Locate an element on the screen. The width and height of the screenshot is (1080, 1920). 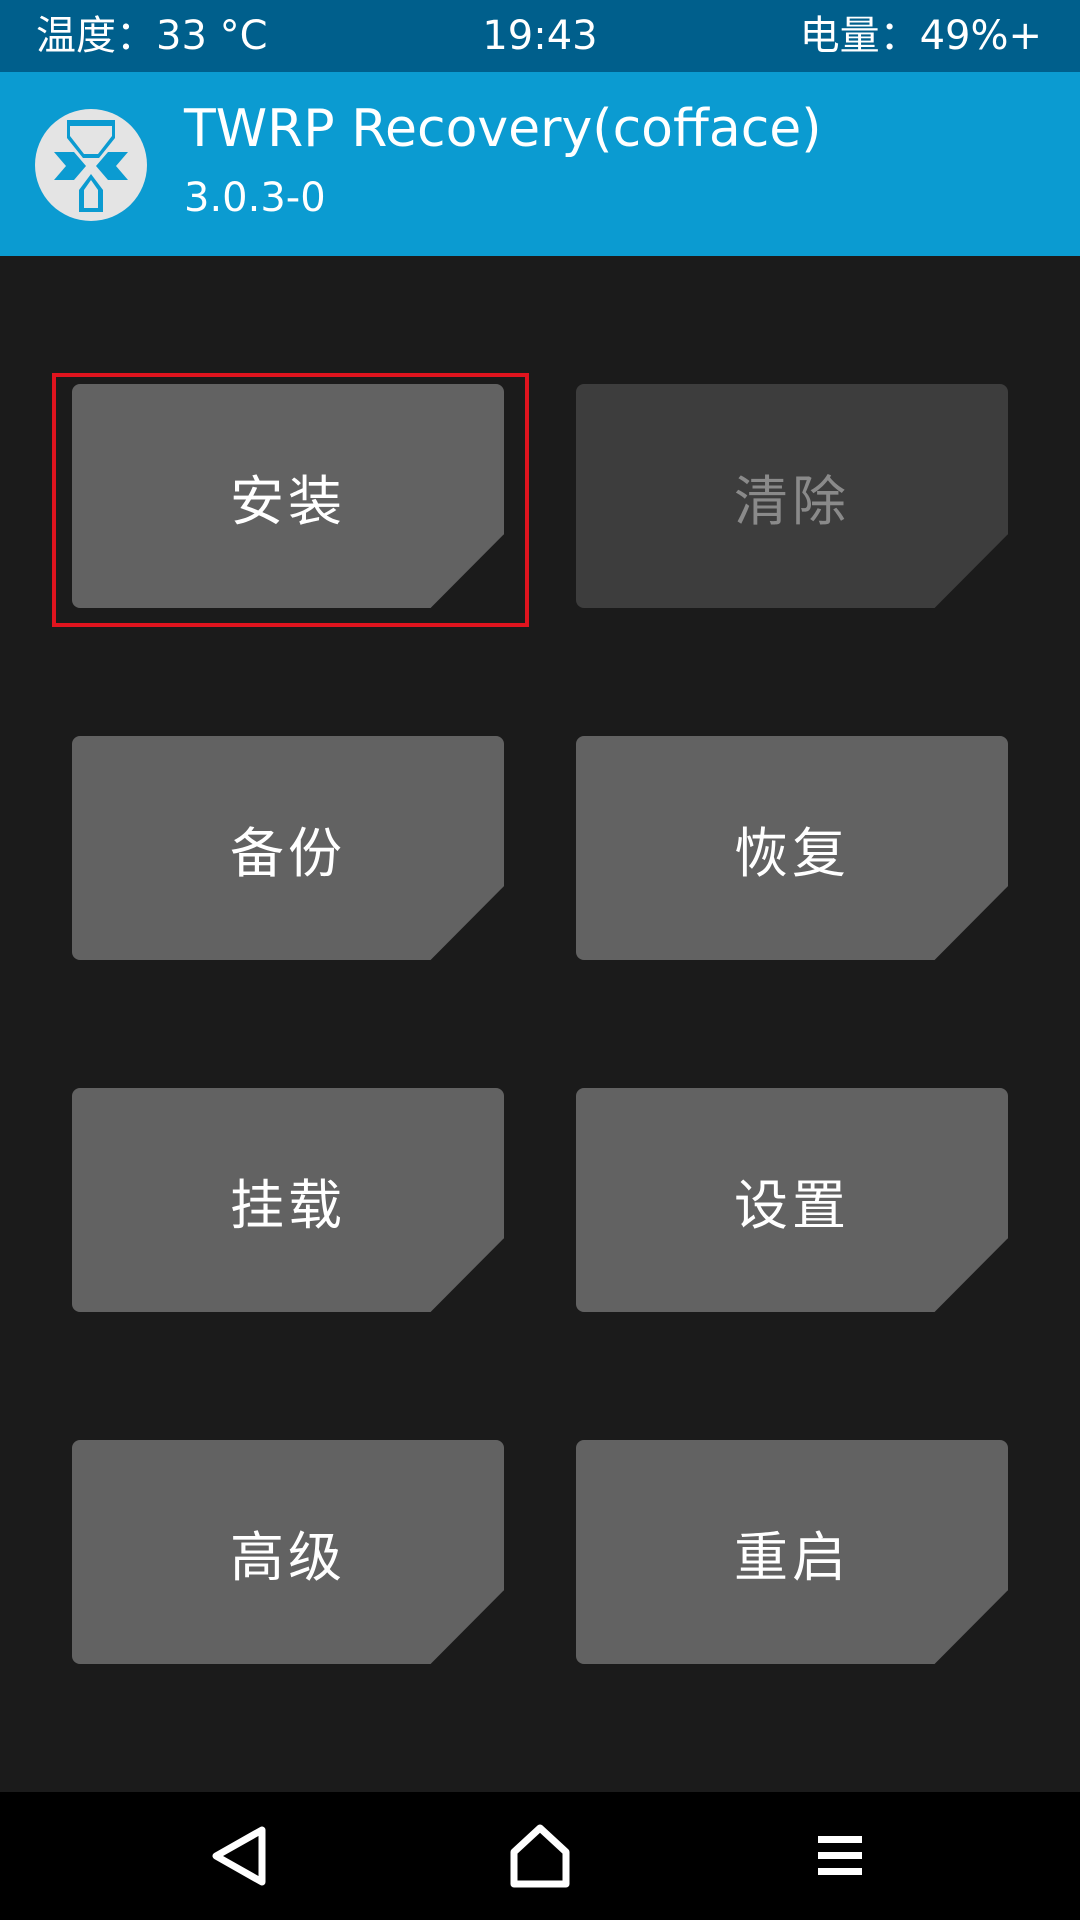
backup-button: 备份 is located at coordinates (288, 848).